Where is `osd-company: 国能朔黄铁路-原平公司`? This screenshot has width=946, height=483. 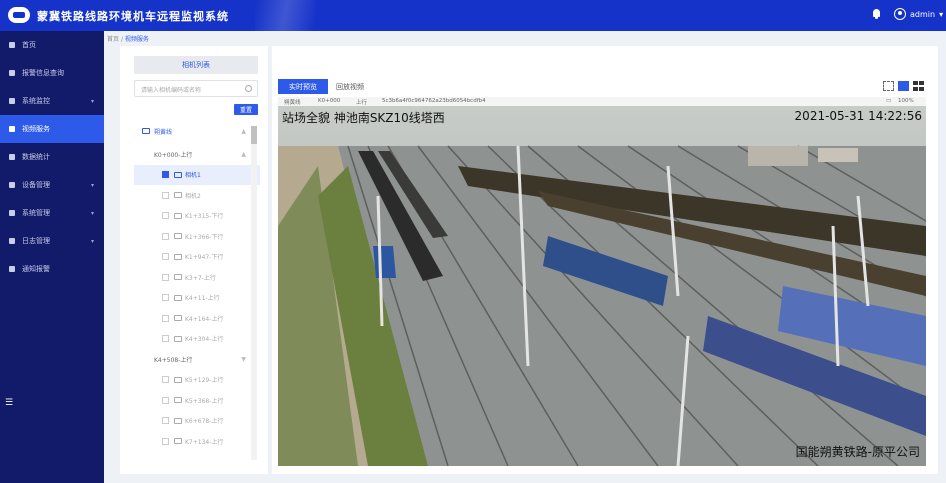
osd-company: 国能朔黄铁路-原平公司 is located at coordinates (857, 452).